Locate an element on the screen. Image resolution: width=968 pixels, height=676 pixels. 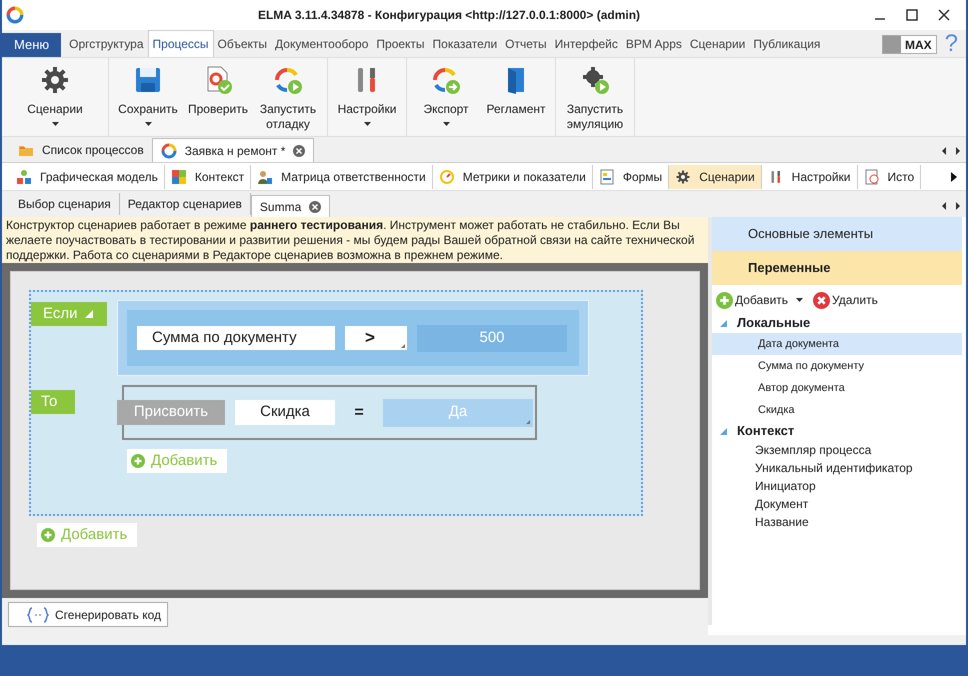
ribbon-tab: Объекты is located at coordinates (243, 43).